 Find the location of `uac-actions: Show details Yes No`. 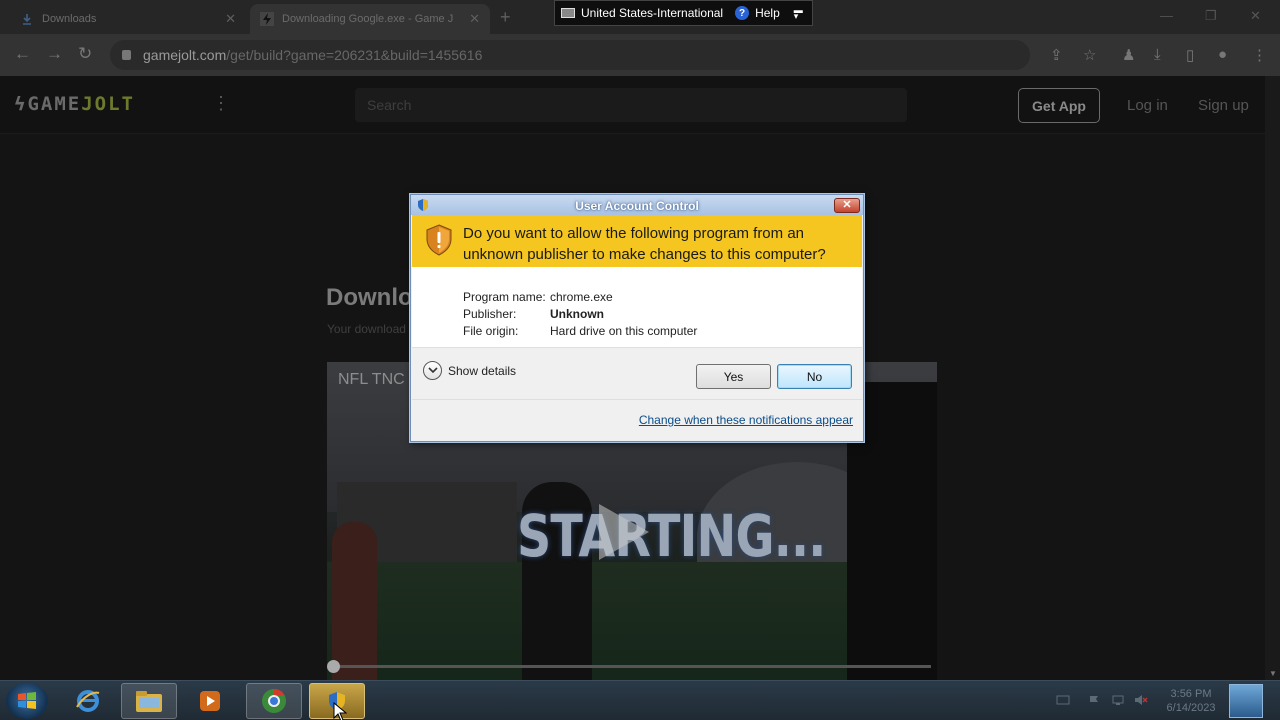

uac-actions: Show details Yes No is located at coordinates (637, 373).